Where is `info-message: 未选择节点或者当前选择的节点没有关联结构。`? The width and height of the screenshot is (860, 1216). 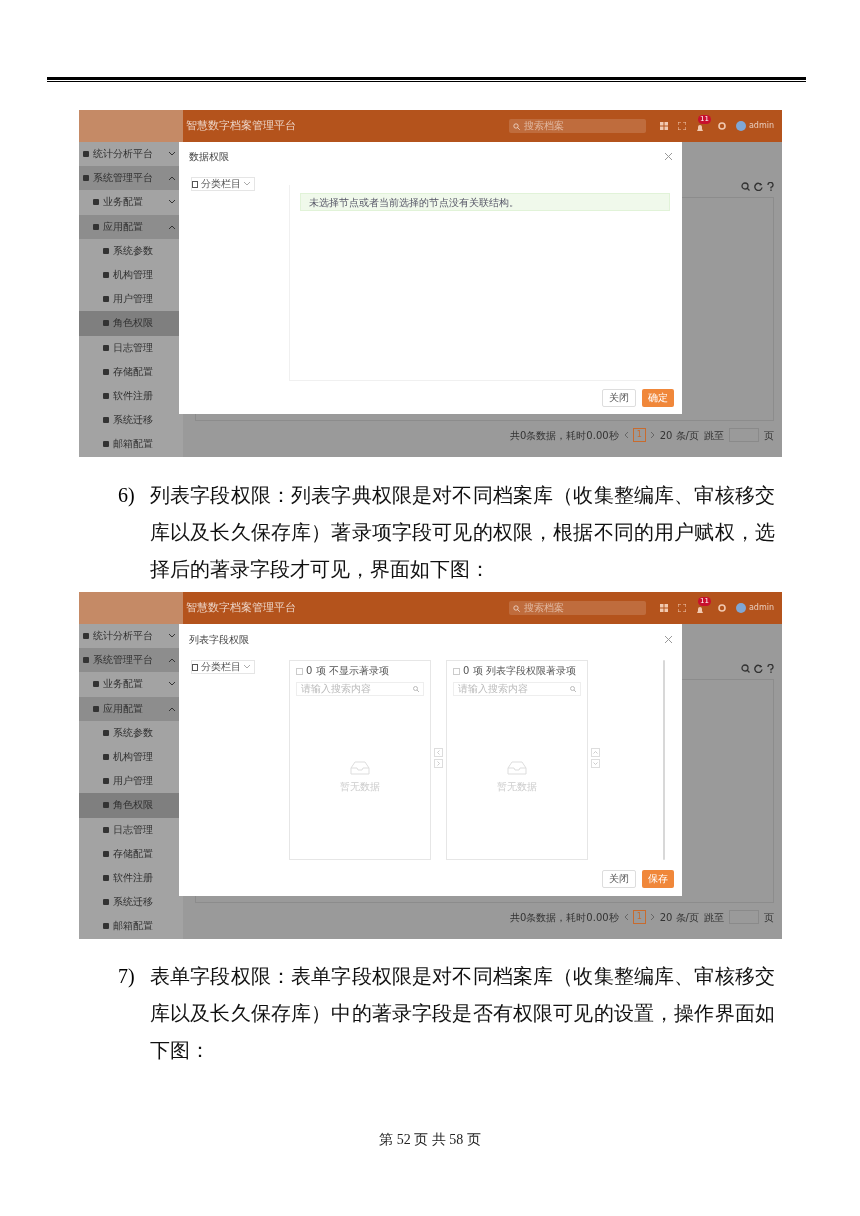 info-message: 未选择节点或者当前选择的节点没有关联结构。 is located at coordinates (485, 202).